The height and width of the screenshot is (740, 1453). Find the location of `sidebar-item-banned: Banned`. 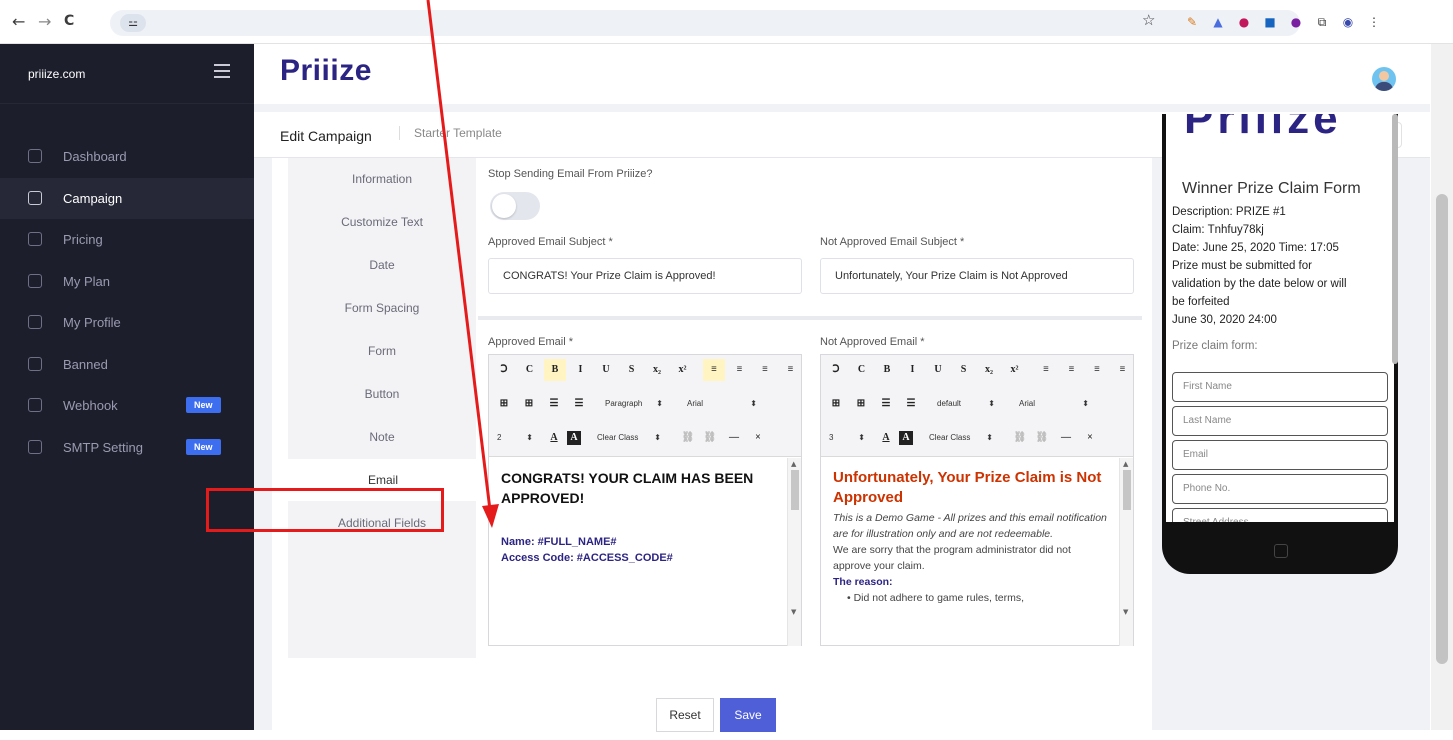

sidebar-item-banned: Banned is located at coordinates (127, 365).